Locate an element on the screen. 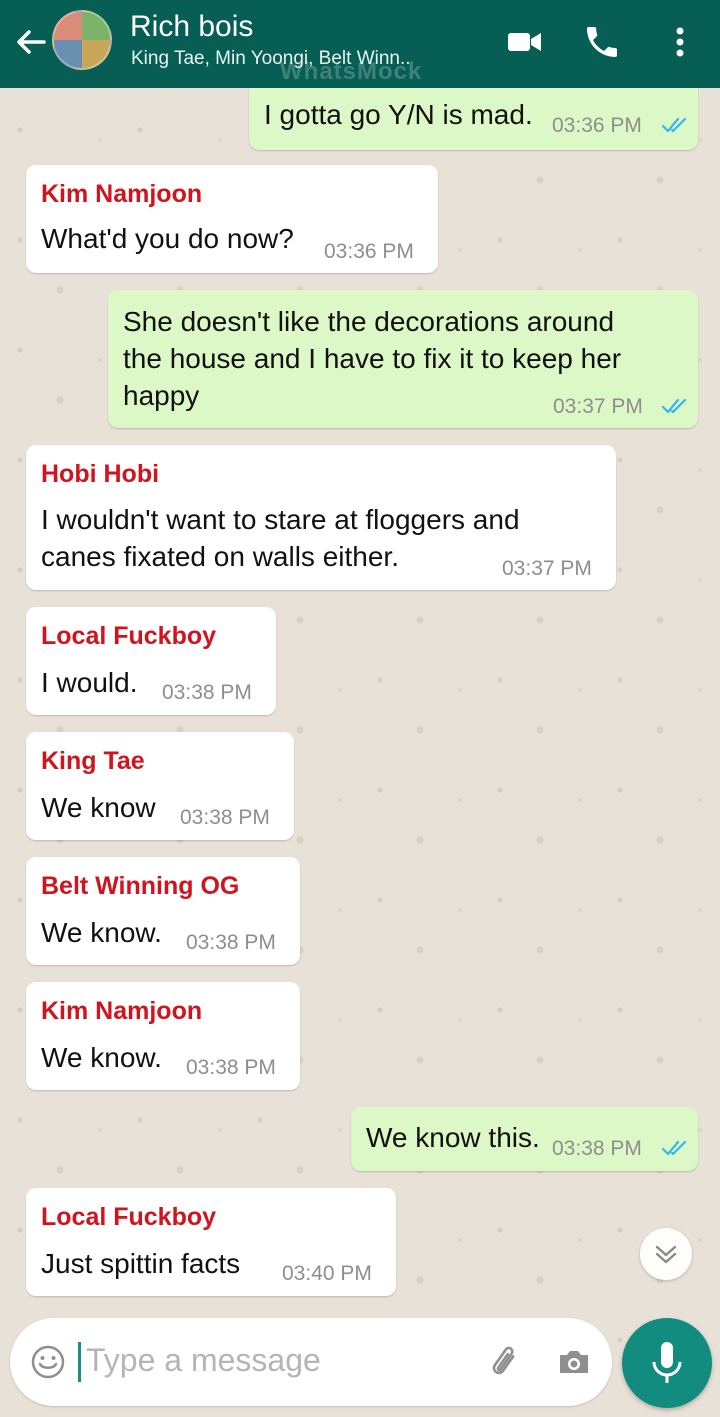  message-text: I gotta go Y/N is mad. is located at coordinates (398, 114).